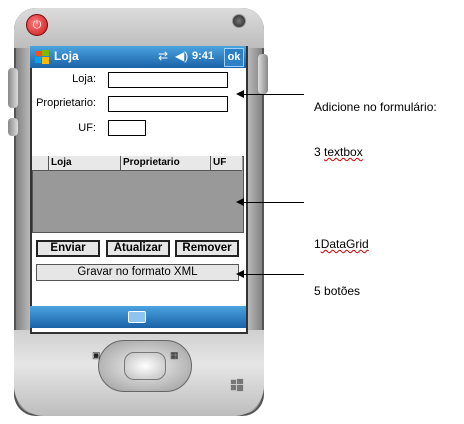 The image size is (464, 424). I want to click on softkey-right-icon: ▦, so click(176, 355).